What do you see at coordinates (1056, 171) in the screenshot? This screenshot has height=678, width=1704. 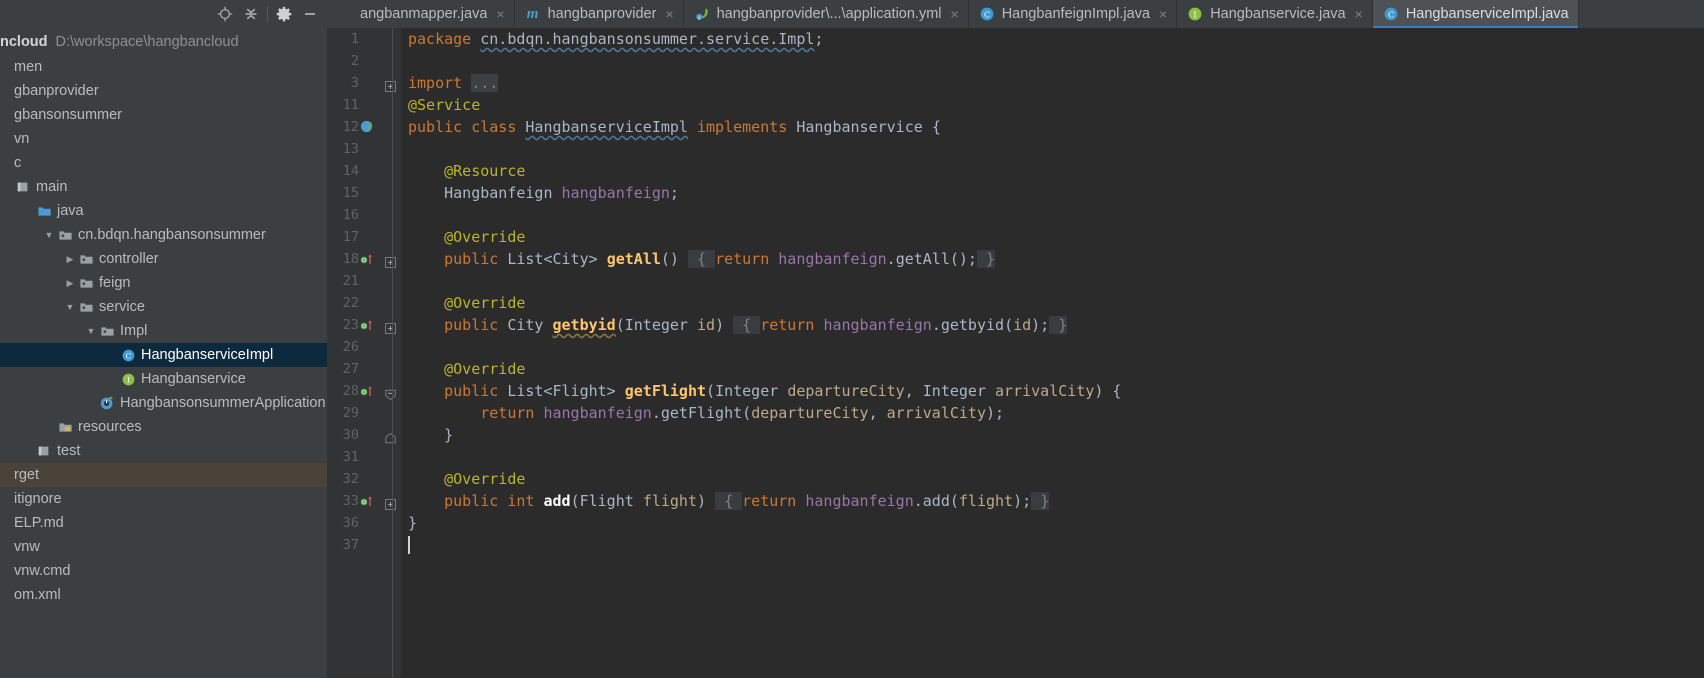 I see `code-line-14: @Resource` at bounding box center [1056, 171].